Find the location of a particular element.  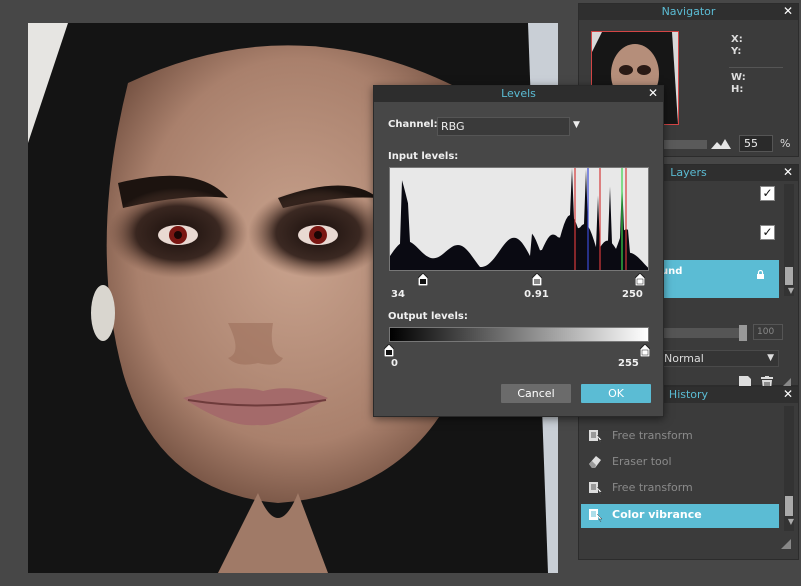

lock-icon is located at coordinates (760, 274).